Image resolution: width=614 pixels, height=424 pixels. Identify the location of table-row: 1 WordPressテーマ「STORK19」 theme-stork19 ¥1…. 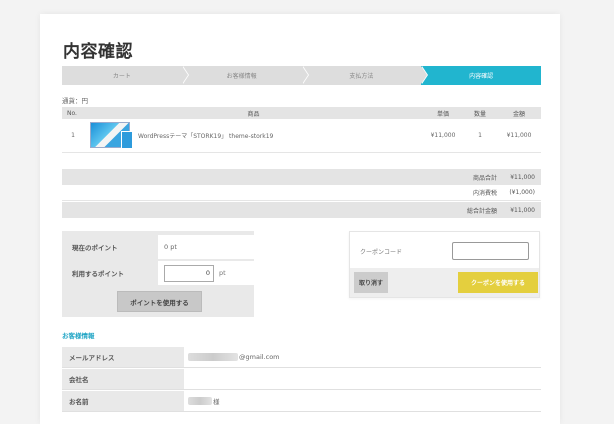
(301, 136).